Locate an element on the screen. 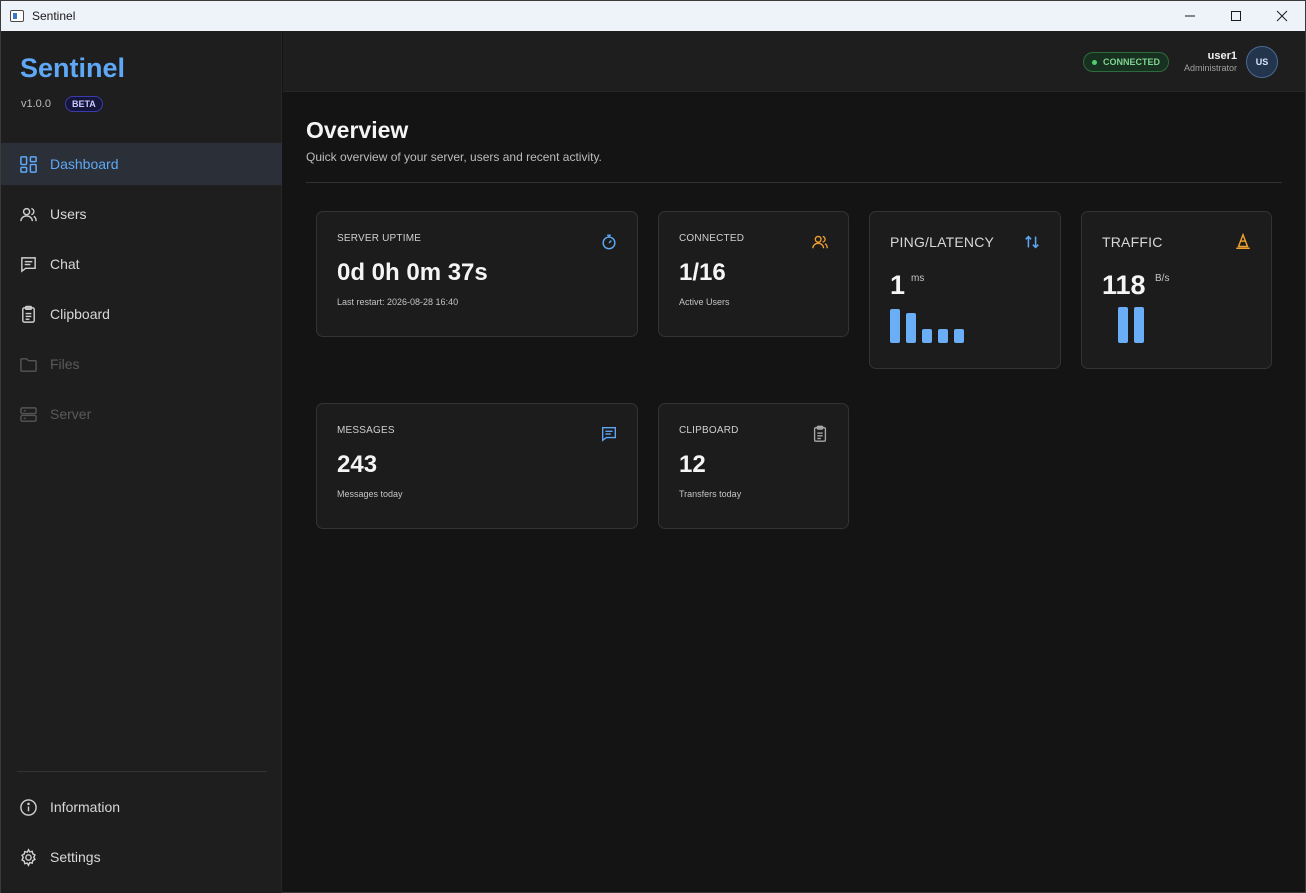  dashboard-icon is located at coordinates (28, 164).